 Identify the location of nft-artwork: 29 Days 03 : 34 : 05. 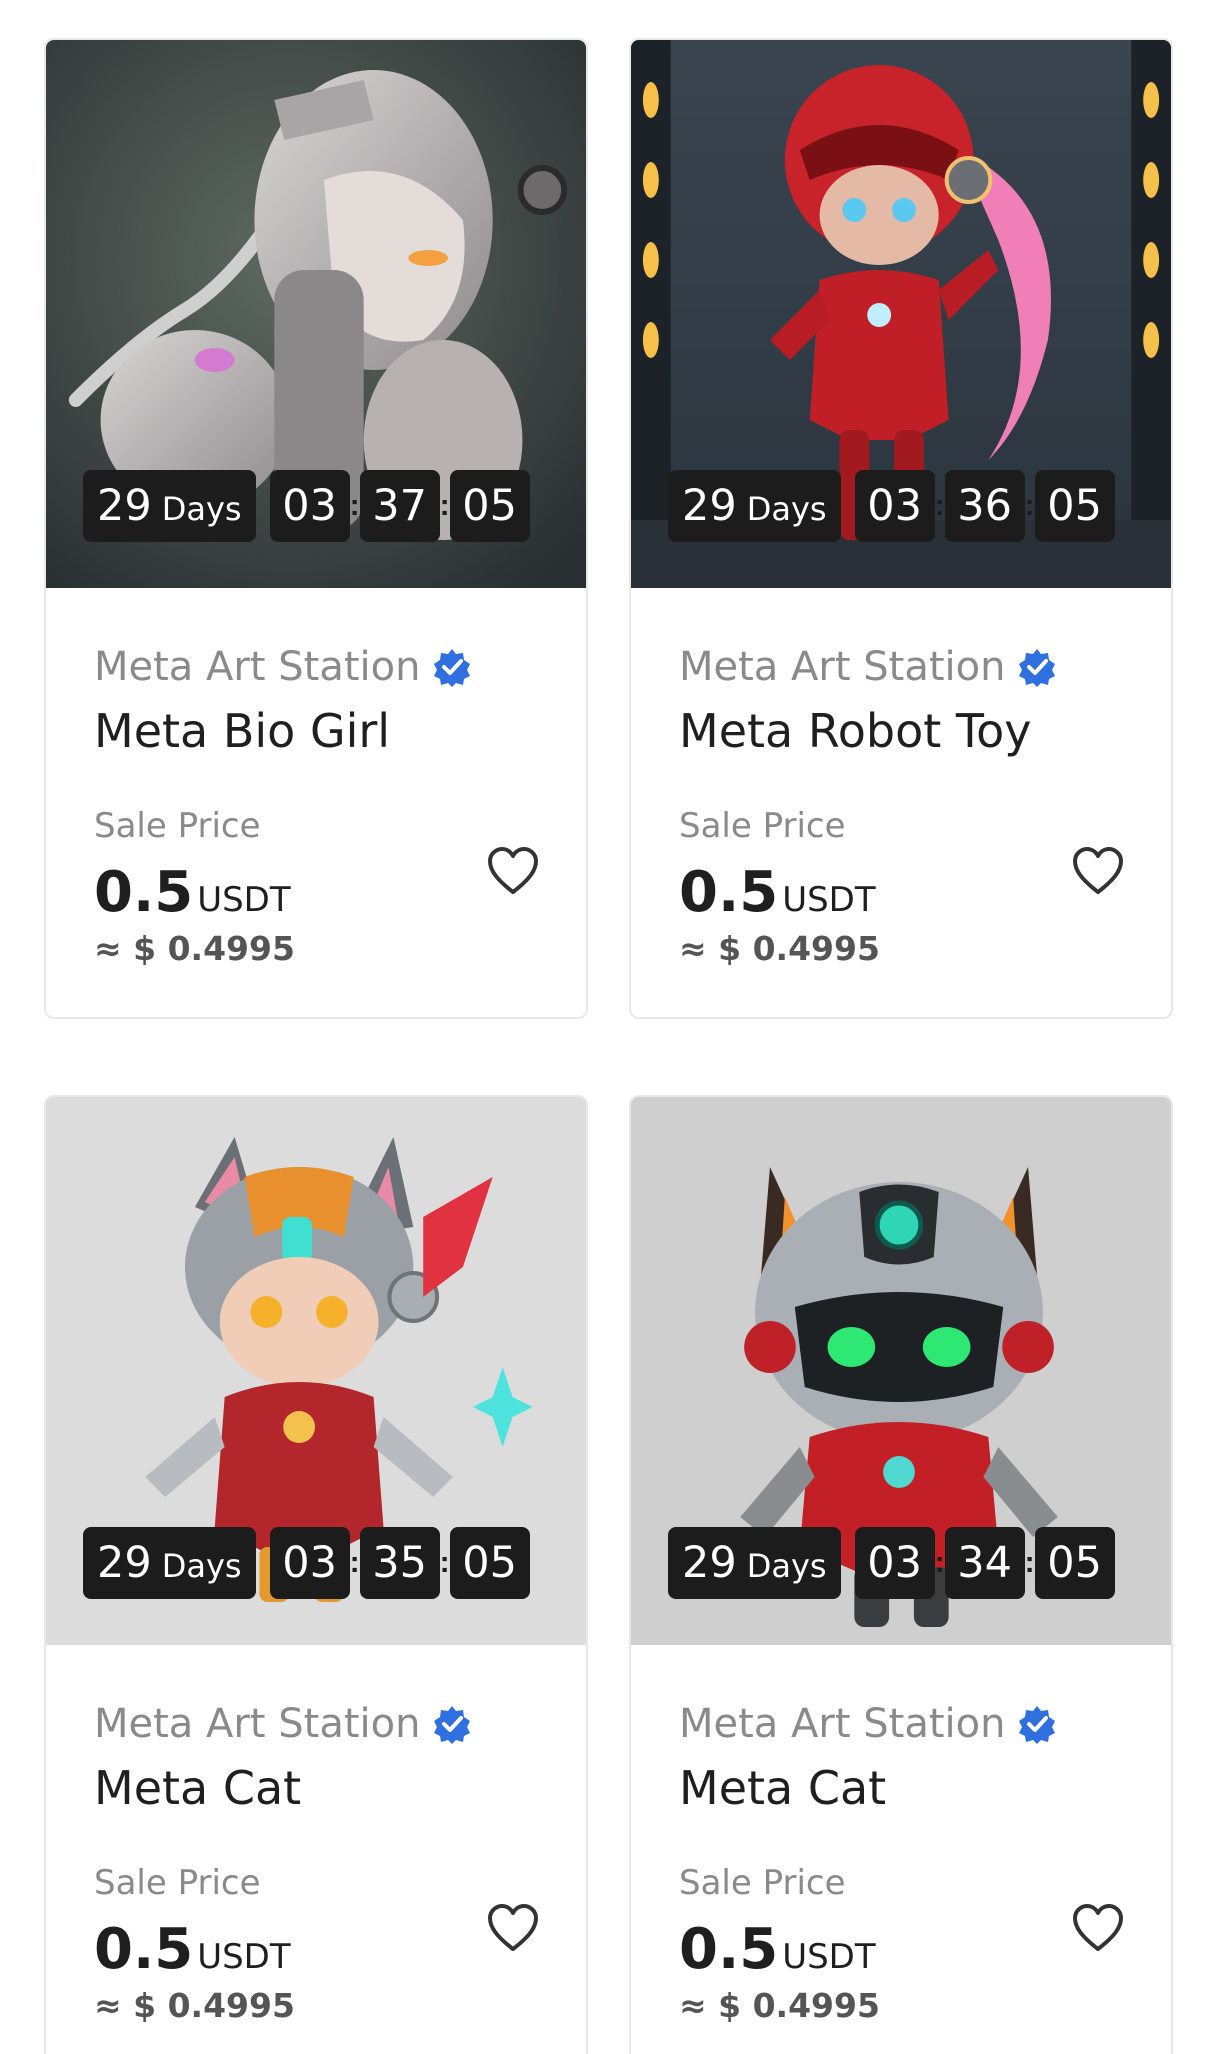
(901, 1371).